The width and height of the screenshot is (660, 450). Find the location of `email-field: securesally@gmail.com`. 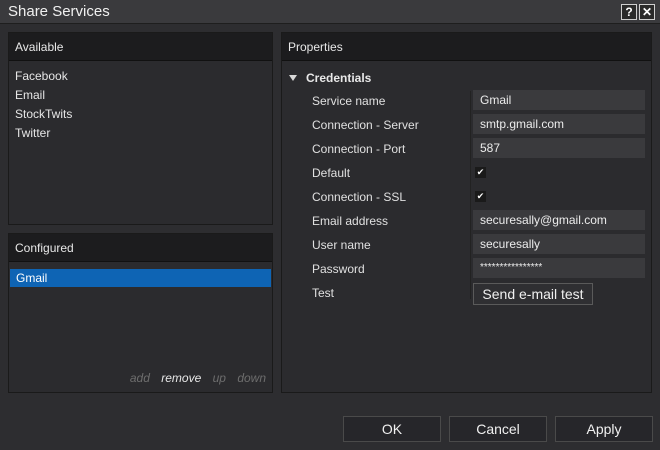

email-field: securesally@gmail.com is located at coordinates (559, 220).